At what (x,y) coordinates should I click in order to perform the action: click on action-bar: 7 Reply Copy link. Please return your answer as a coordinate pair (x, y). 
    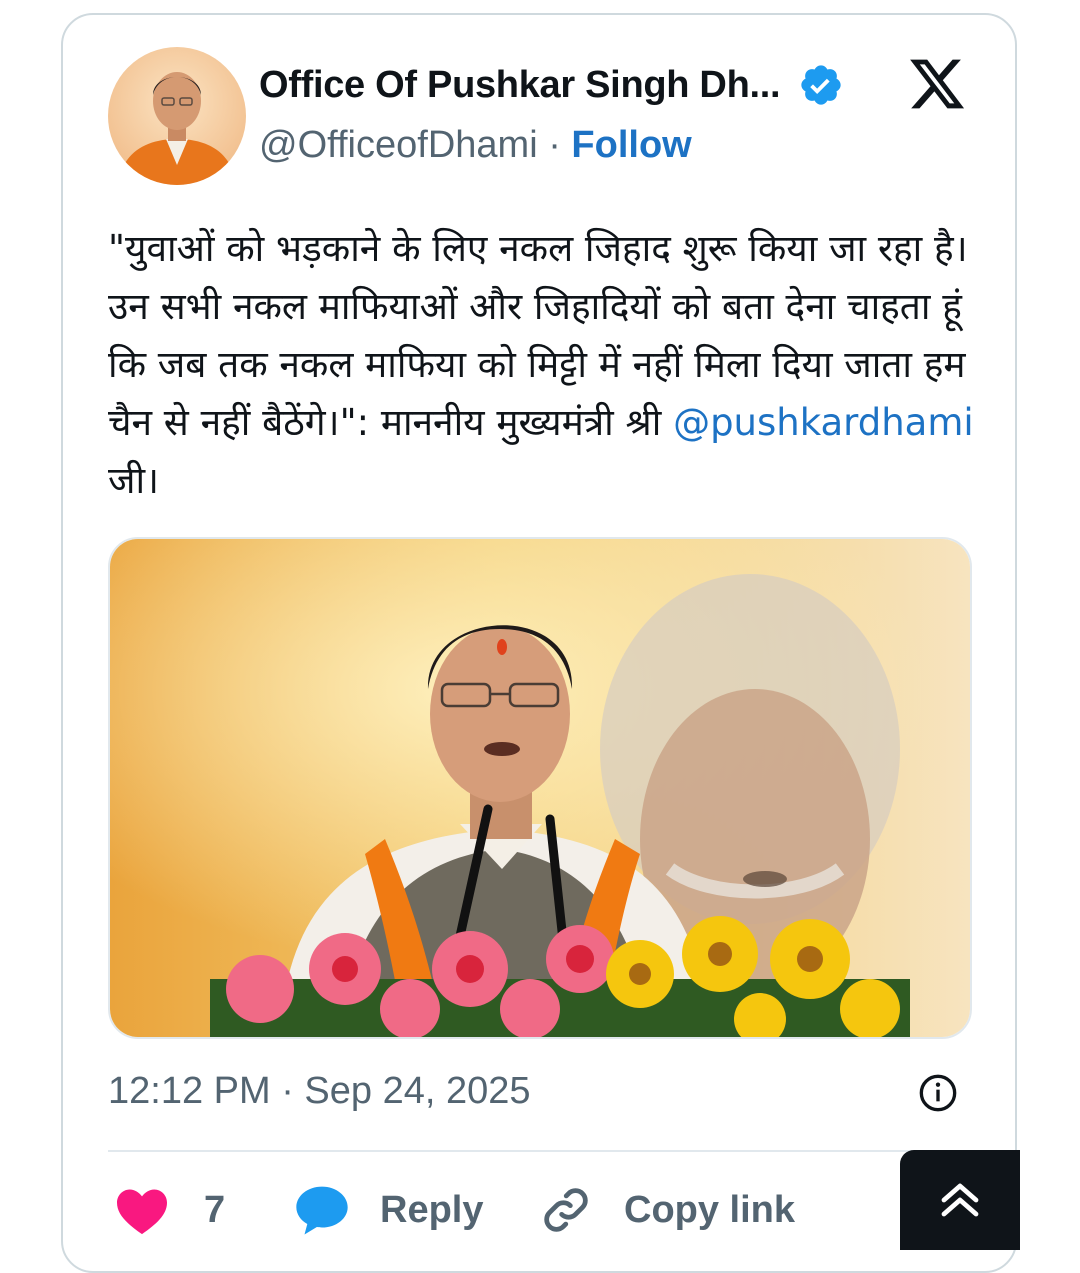
    Looking at the image, I should click on (498, 1210).